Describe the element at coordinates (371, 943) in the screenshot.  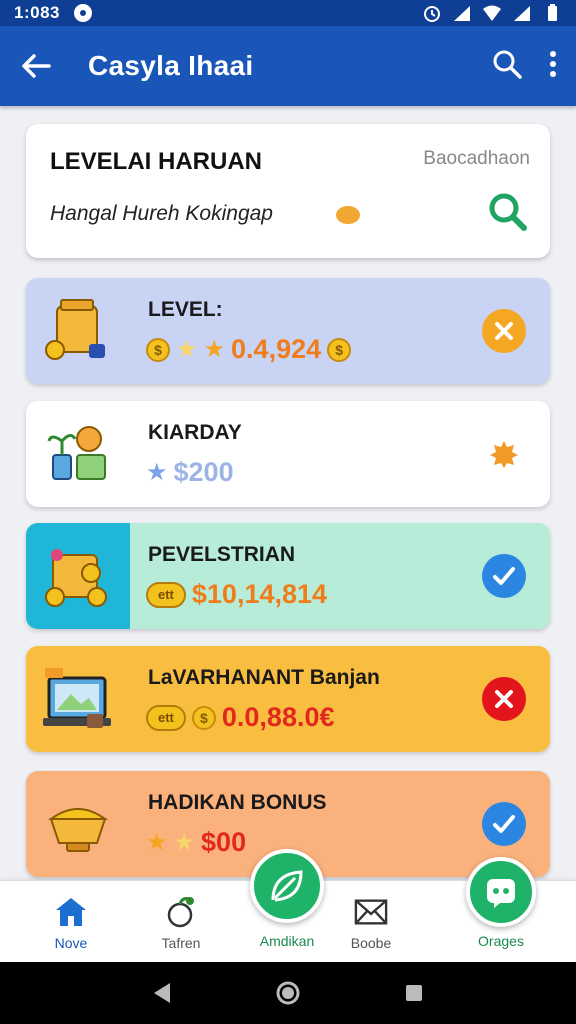
I see `nav-label: Boobe` at that location.